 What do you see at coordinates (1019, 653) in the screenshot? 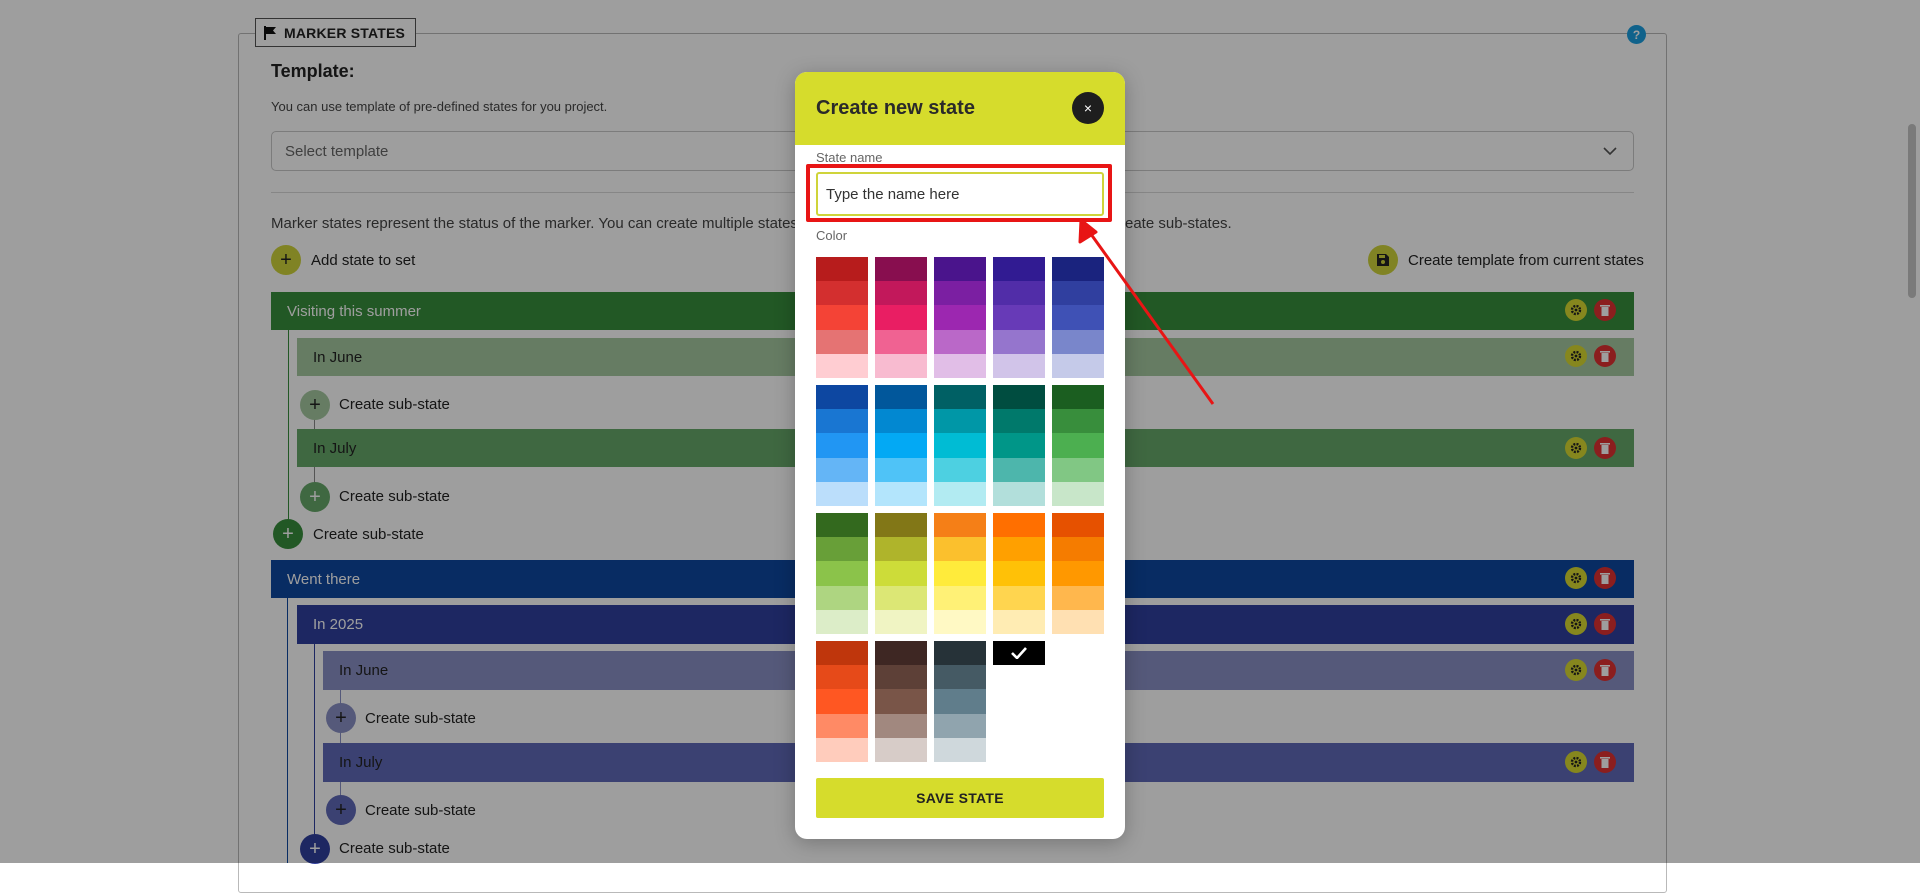
I see `color-swatch-selected` at bounding box center [1019, 653].